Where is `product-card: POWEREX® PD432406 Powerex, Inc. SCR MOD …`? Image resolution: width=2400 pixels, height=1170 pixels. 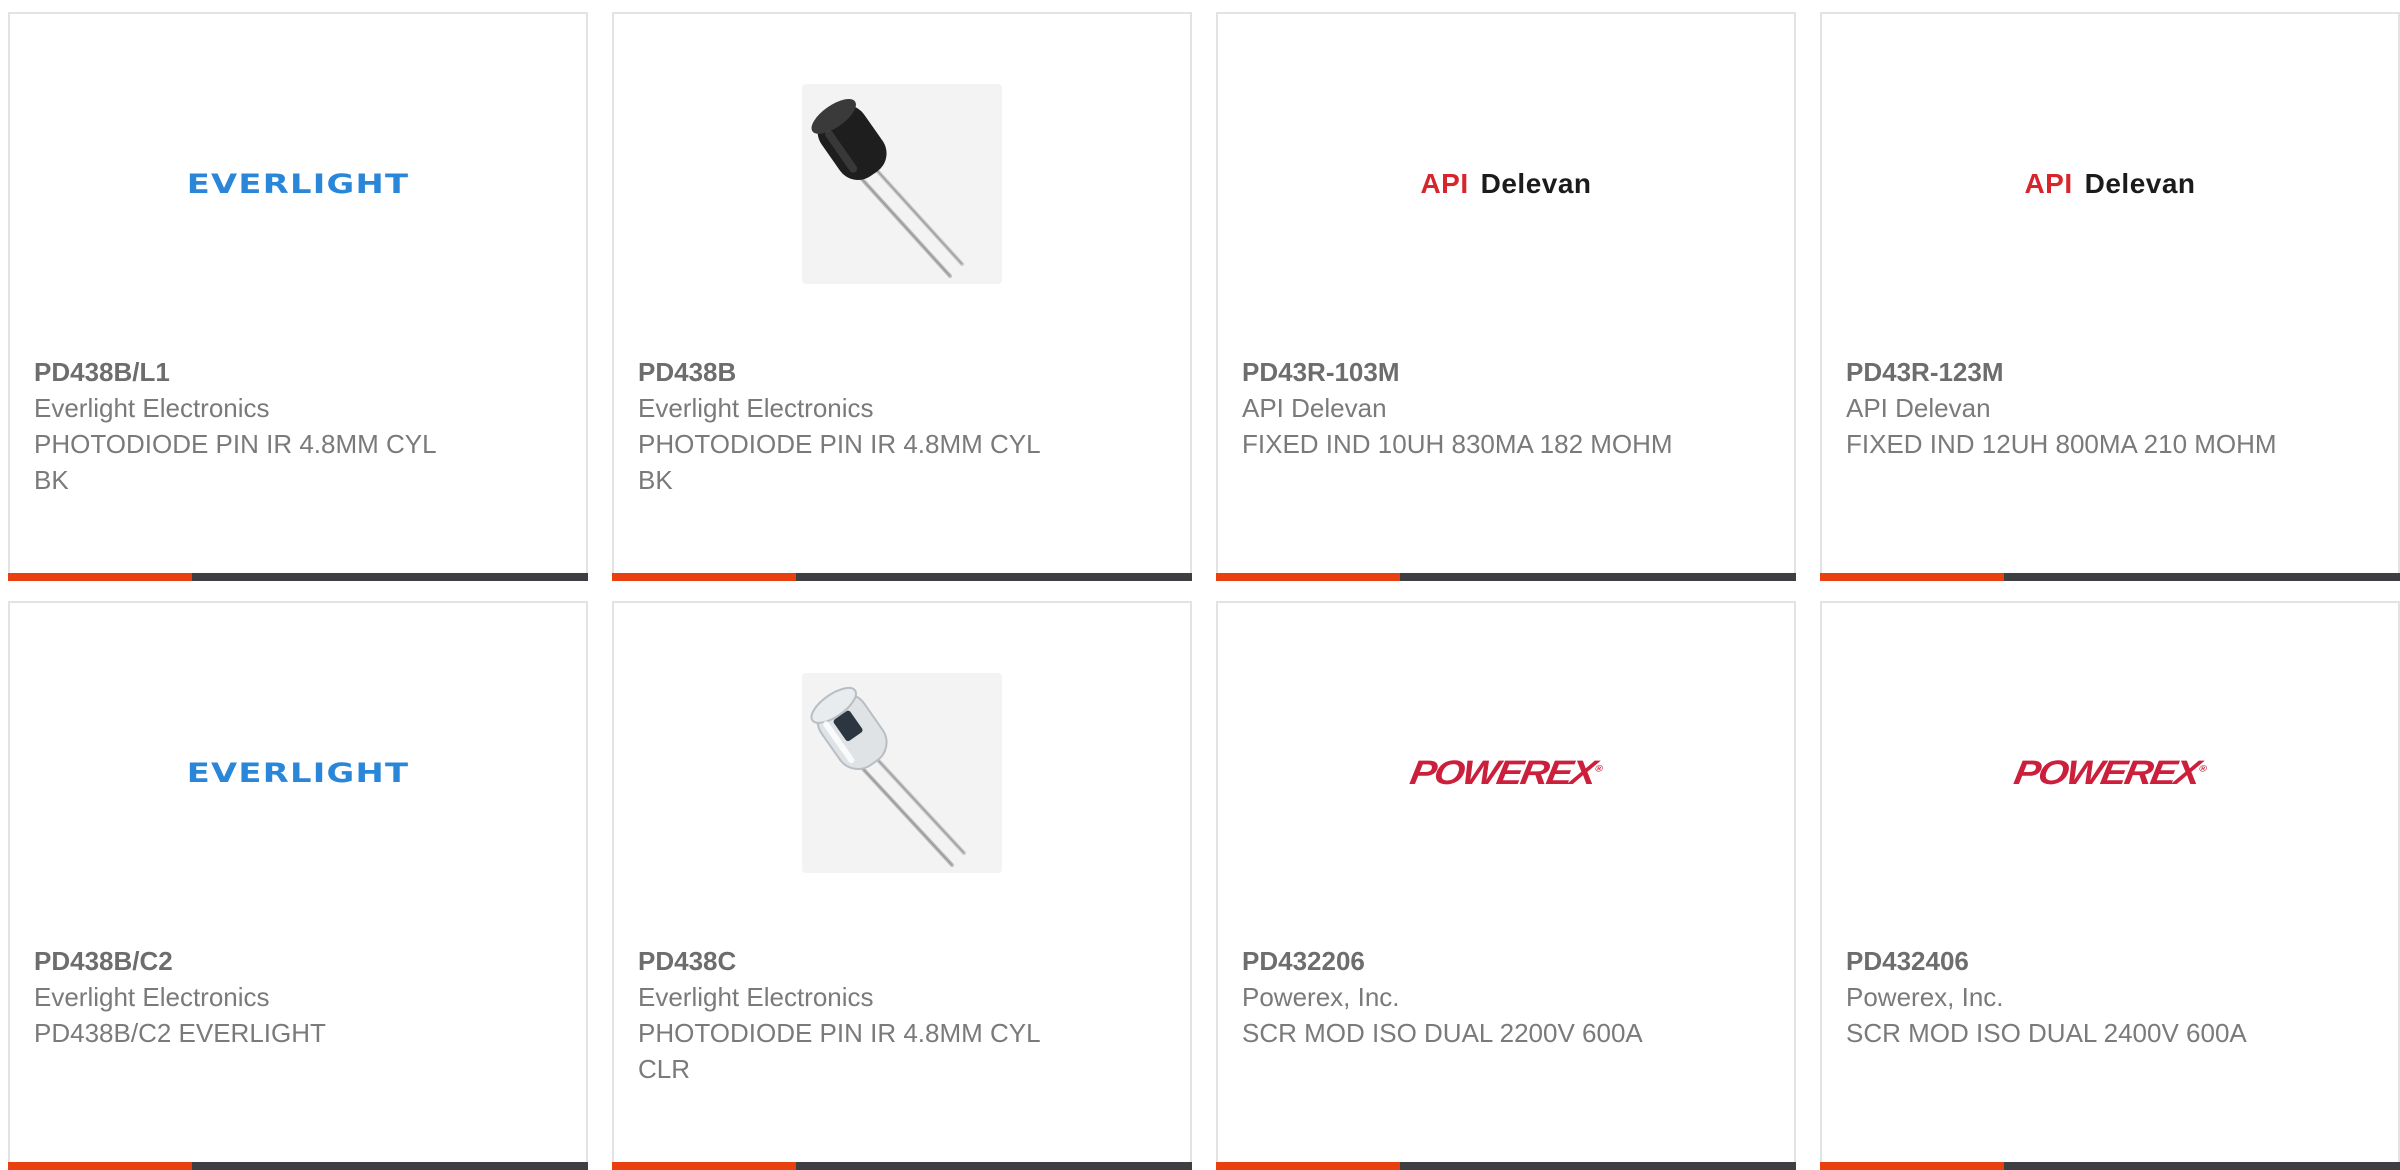 product-card: POWEREX® PD432406 Powerex, Inc. SCR MOD … is located at coordinates (2110, 885).